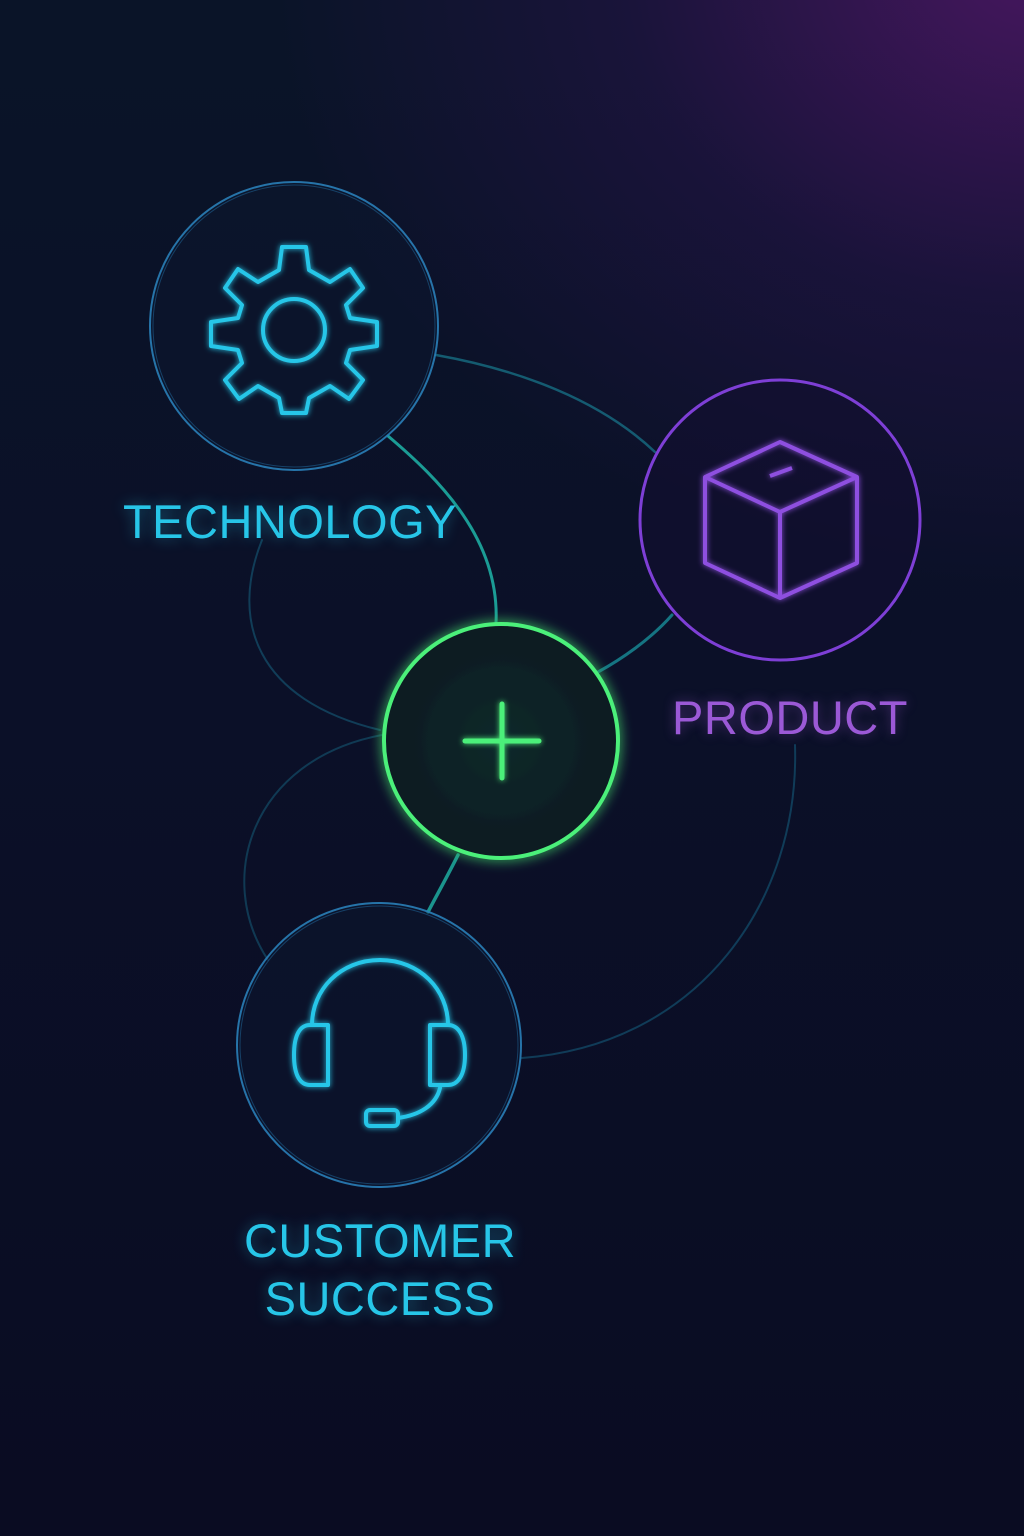 The width and height of the screenshot is (1024, 1536). Describe the element at coordinates (501, 741) in the screenshot. I see `center-plus-node` at that location.